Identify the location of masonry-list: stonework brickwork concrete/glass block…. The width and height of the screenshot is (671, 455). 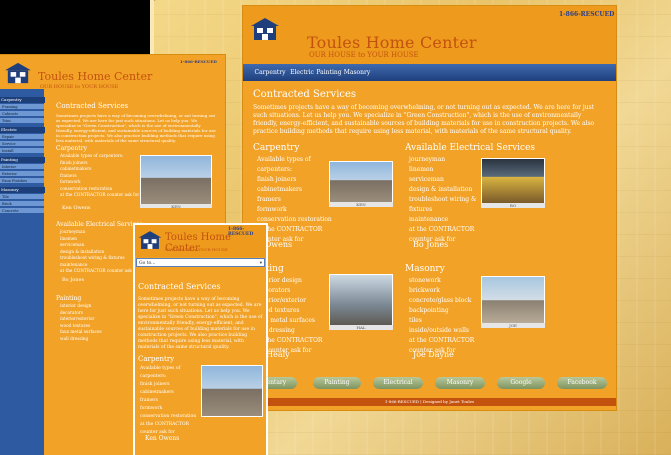
(449, 316).